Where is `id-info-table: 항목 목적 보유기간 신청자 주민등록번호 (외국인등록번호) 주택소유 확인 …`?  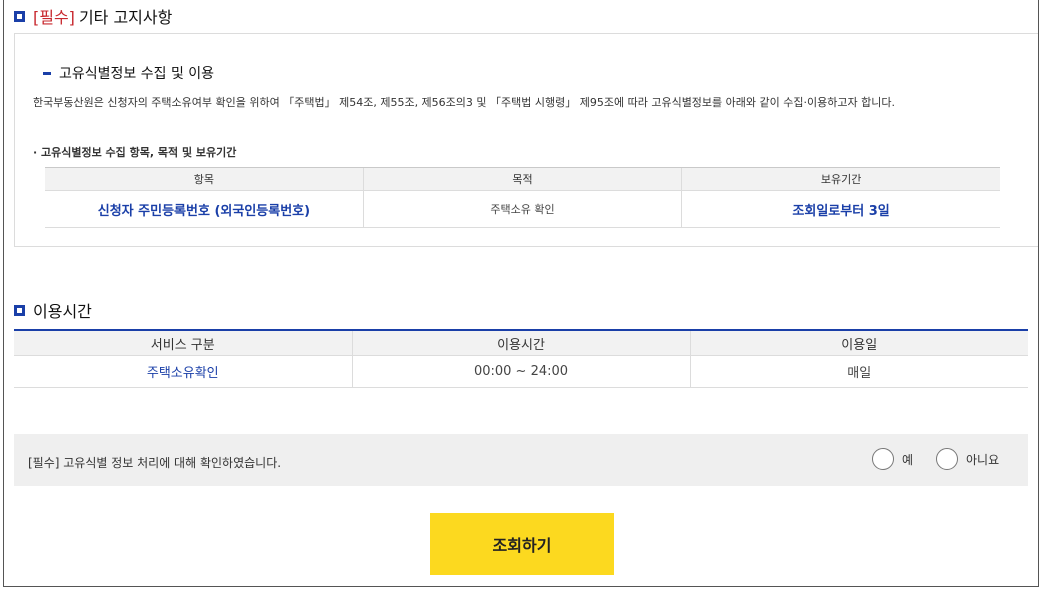
id-info-table: 항목 목적 보유기간 신청자 주민등록번호 (외국인등록번호) 주택소유 확인 … is located at coordinates (522, 197).